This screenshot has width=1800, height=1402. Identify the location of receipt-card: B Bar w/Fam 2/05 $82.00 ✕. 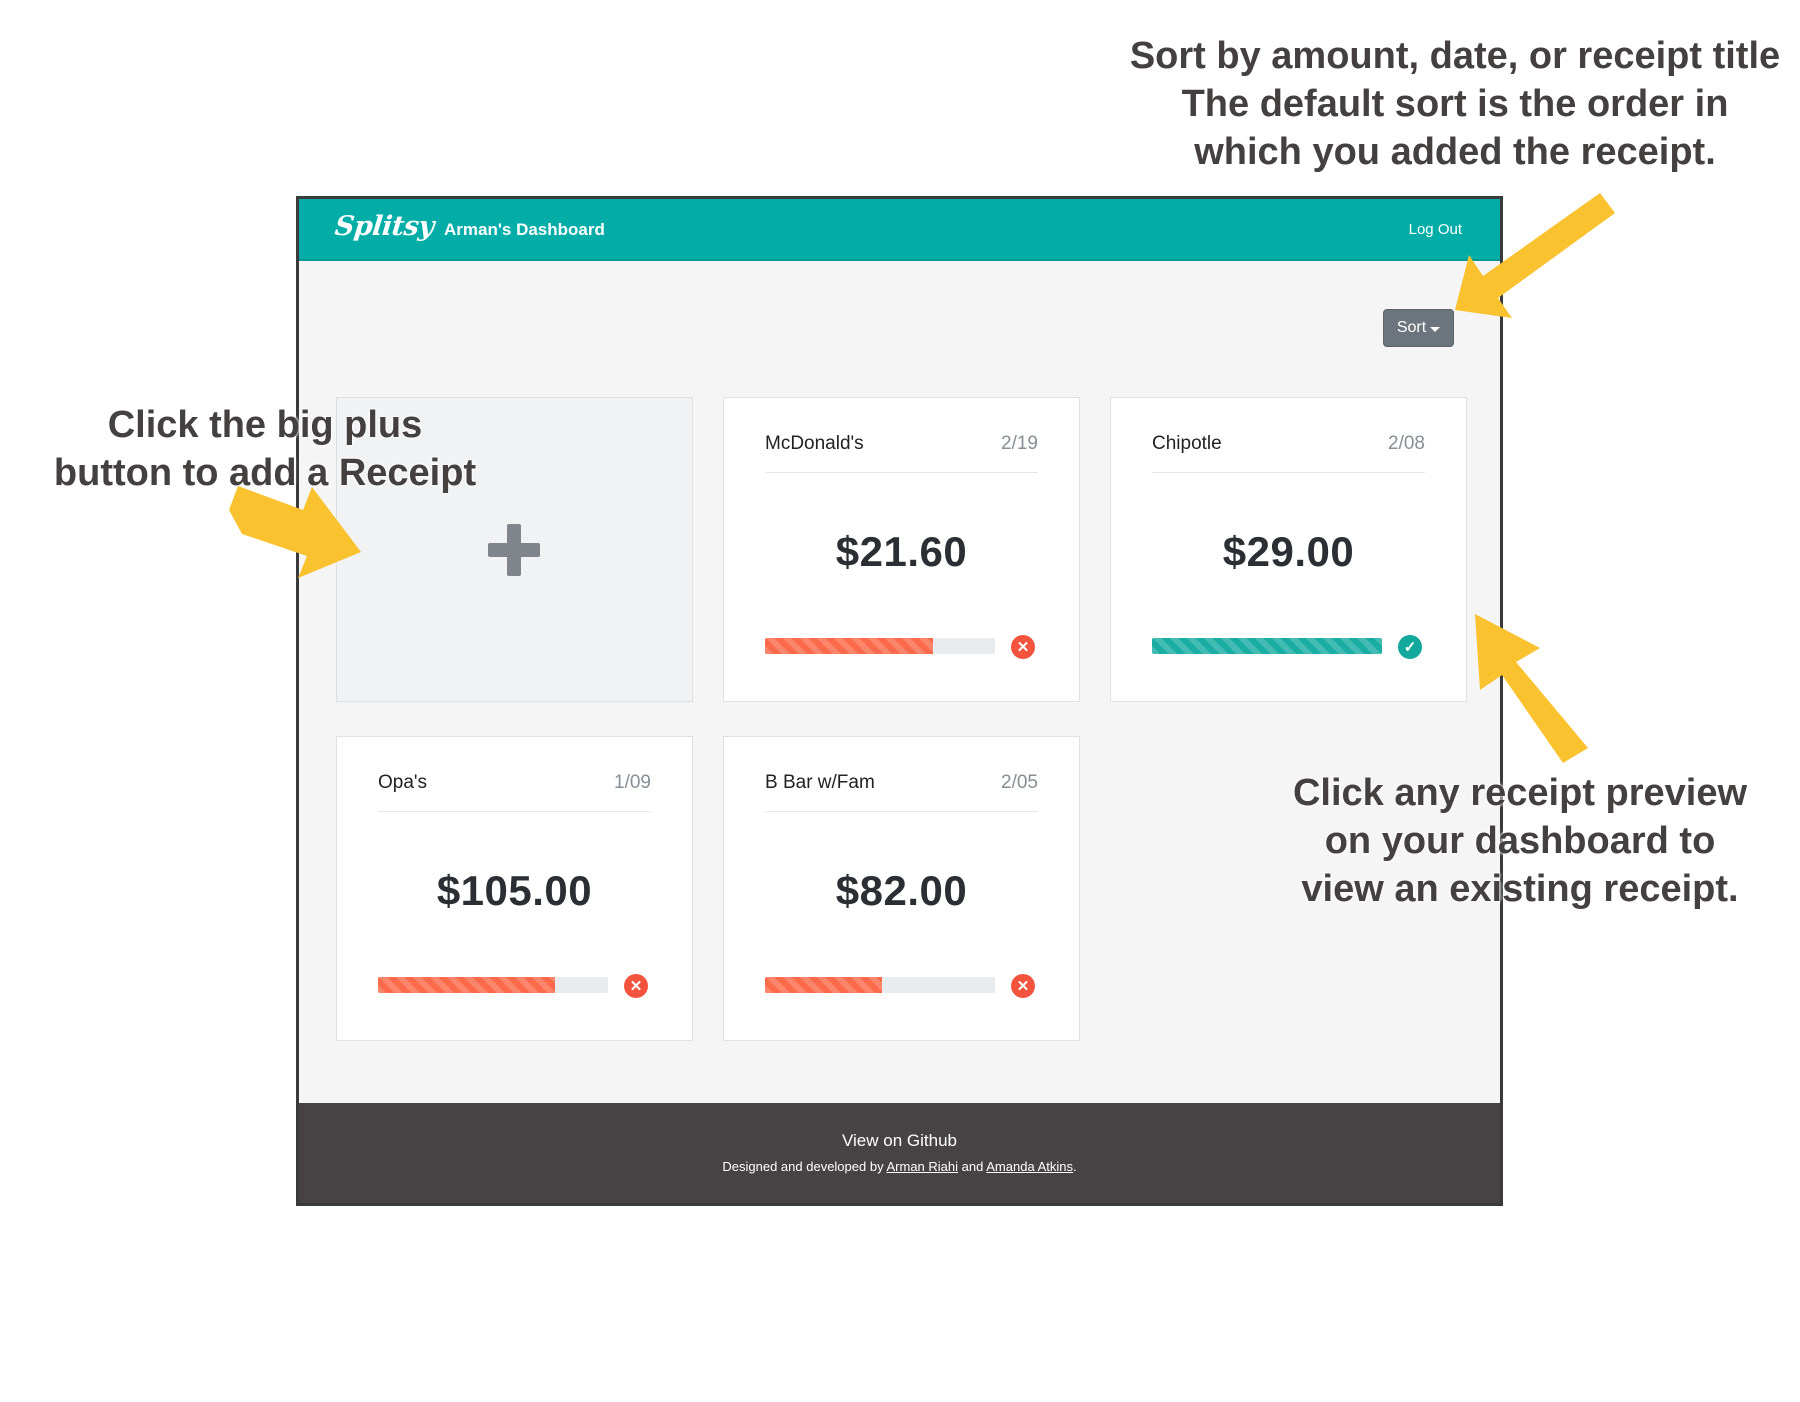
(901, 888).